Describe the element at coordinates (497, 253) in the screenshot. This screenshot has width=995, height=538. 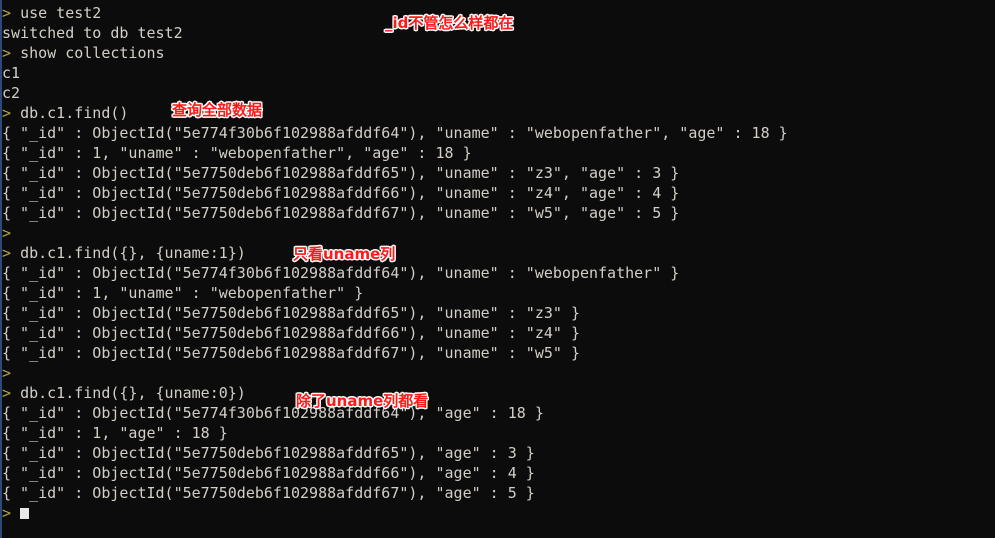
I see `terminal-command-line: > db.c1.find({}, {uname:1})` at that location.